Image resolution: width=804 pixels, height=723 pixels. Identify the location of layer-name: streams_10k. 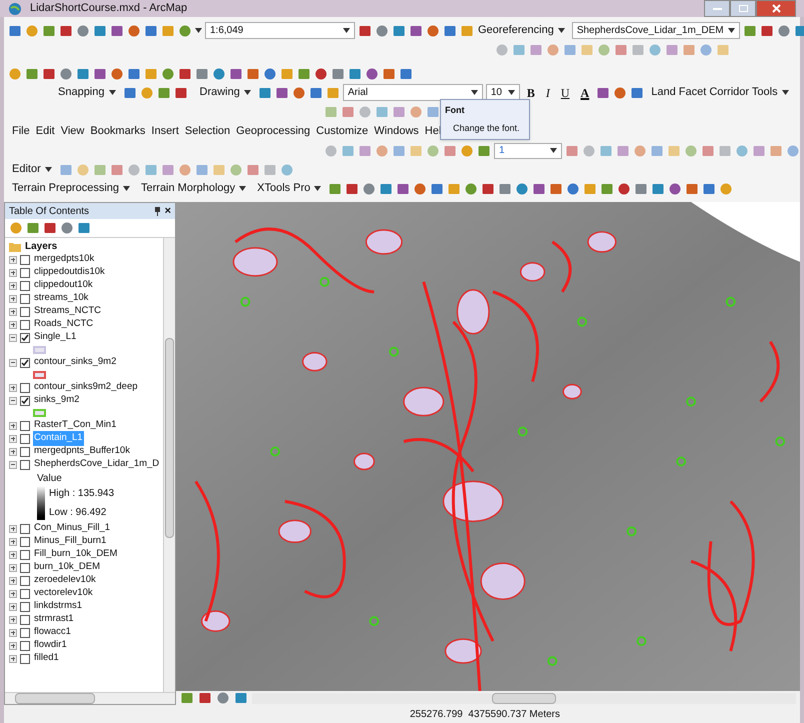
(61, 298).